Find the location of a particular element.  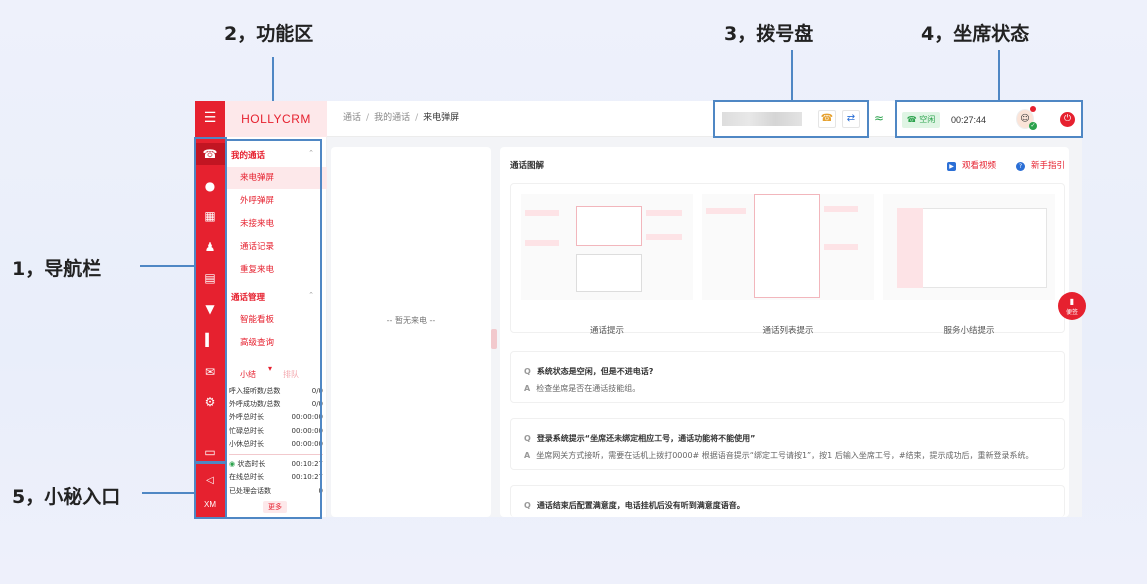

tutorial-cards: 通话提示 通话列表提示 服务小结提示 is located at coordinates (787, 259).